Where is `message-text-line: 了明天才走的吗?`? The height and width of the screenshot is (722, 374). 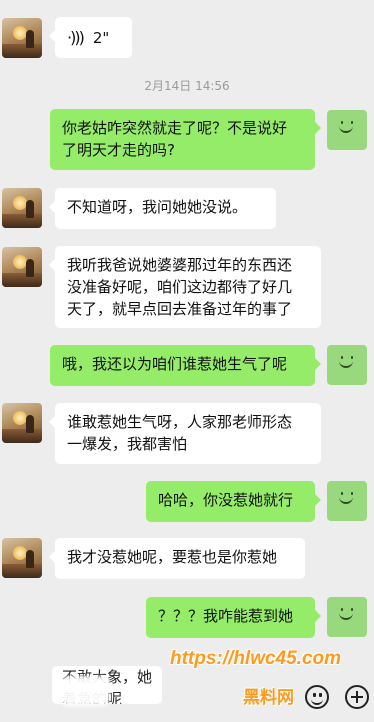 message-text-line: 了明天才走的吗? is located at coordinates (118, 150).